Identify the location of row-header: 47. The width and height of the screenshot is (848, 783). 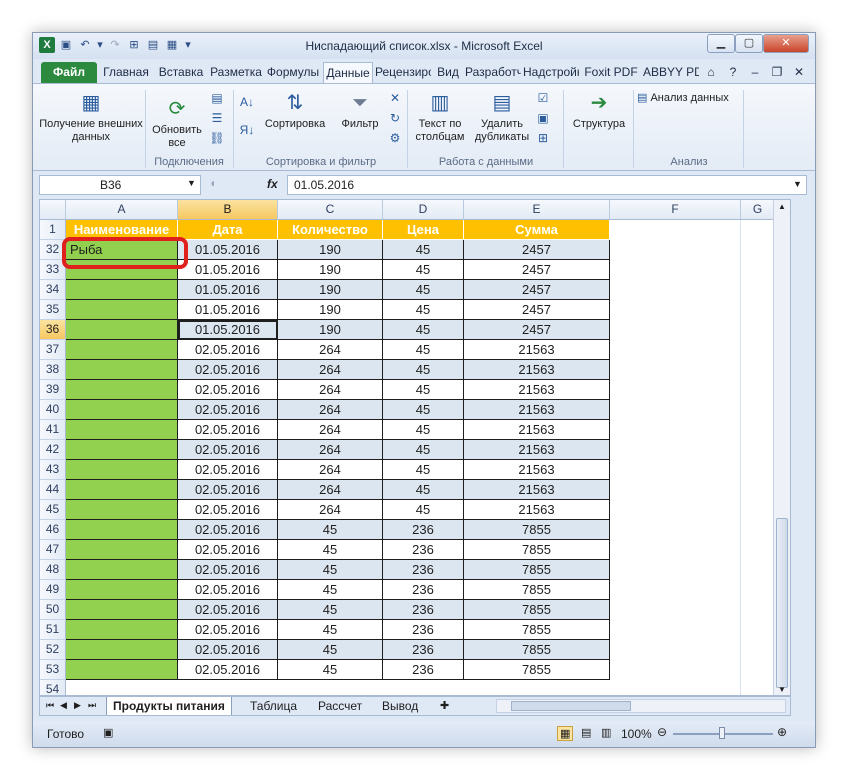
(53, 550).